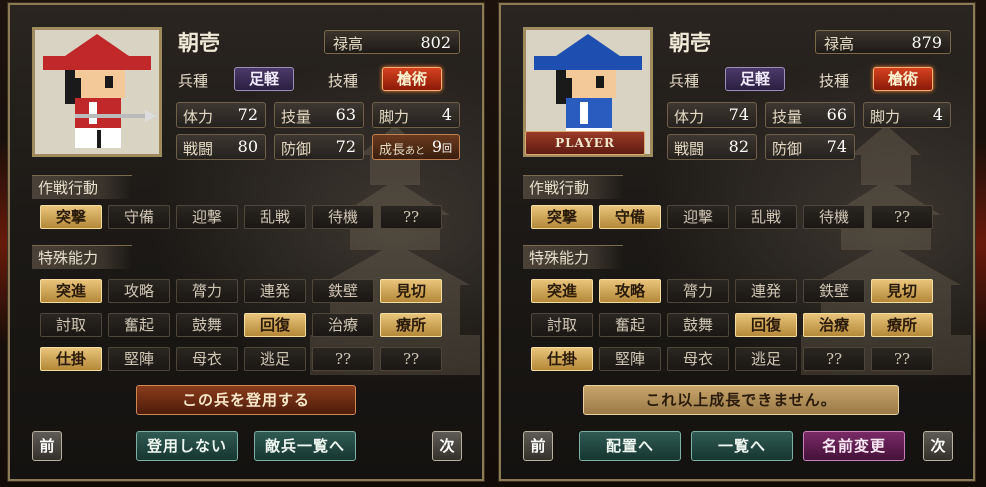  Describe the element at coordinates (742, 446) in the screenshot. I see `list-button: 一覧へ` at that location.